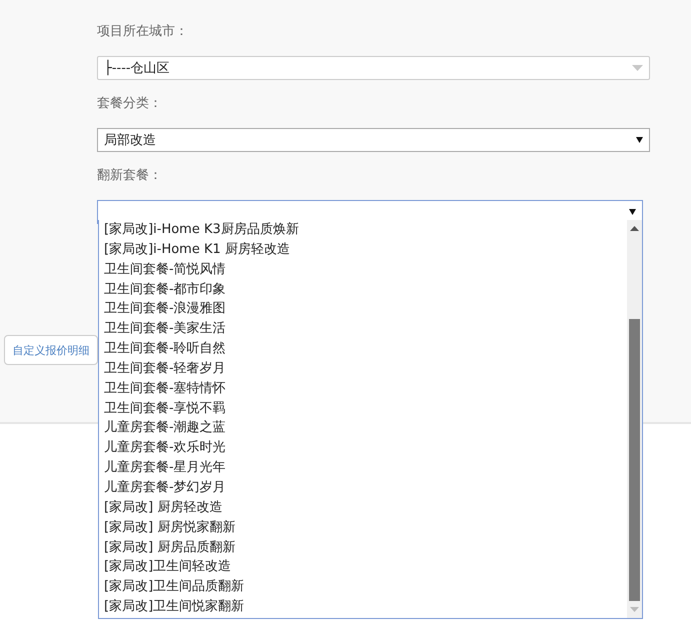  What do you see at coordinates (130, 104) in the screenshot?
I see `field-label: 套餐分类：` at bounding box center [130, 104].